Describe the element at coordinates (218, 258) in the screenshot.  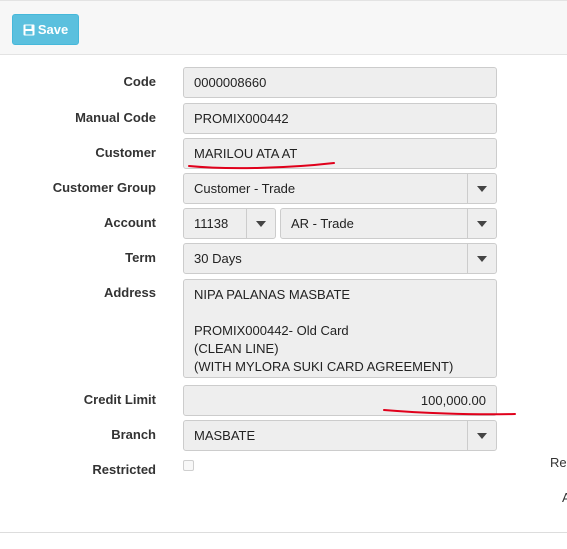
I see `term-value: 30 Days` at that location.